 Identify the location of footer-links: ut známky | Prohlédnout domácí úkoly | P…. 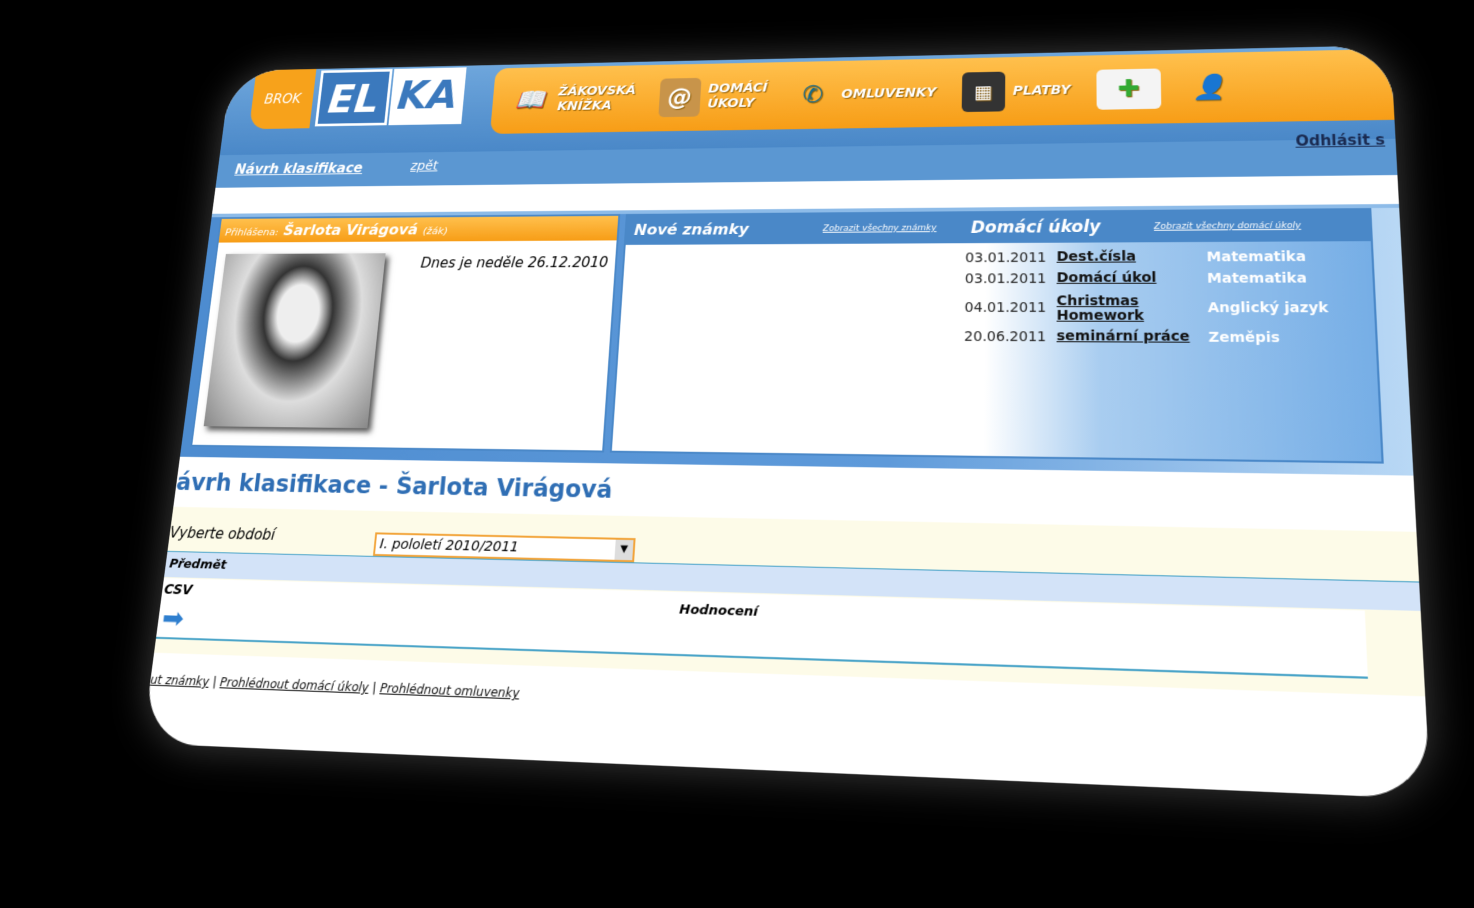
(334, 686).